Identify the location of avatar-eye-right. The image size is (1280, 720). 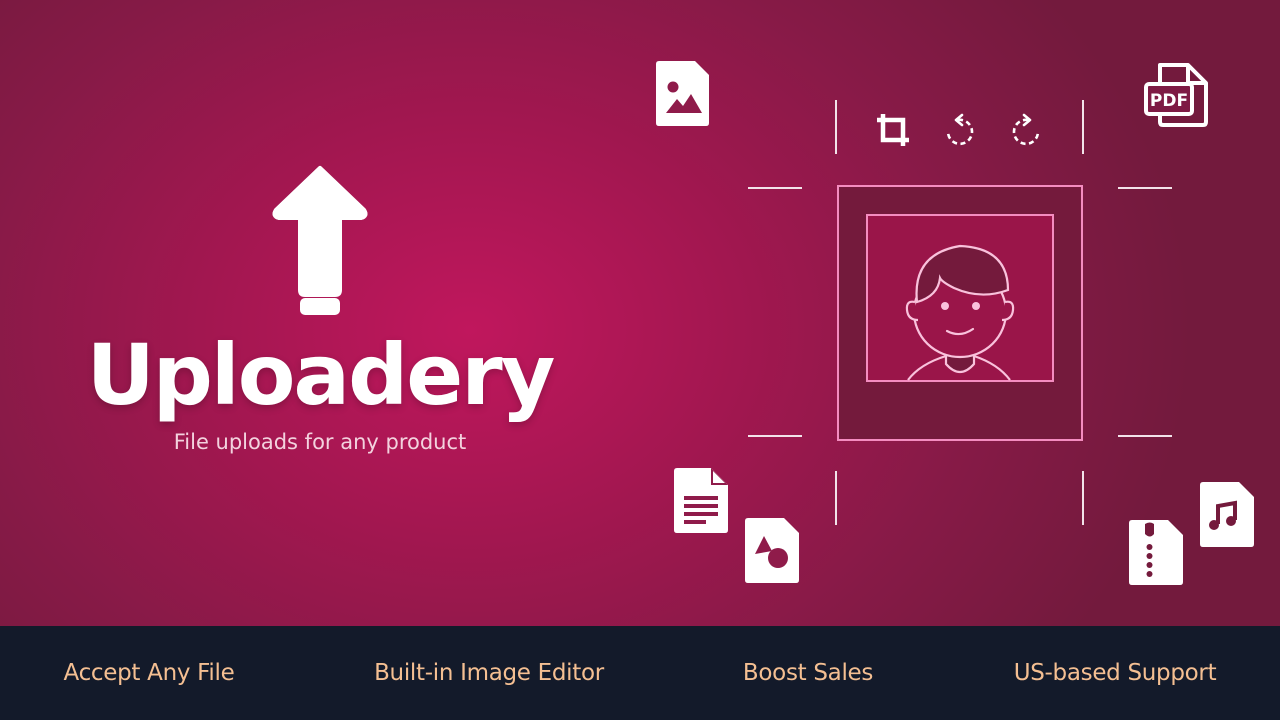
(976, 306).